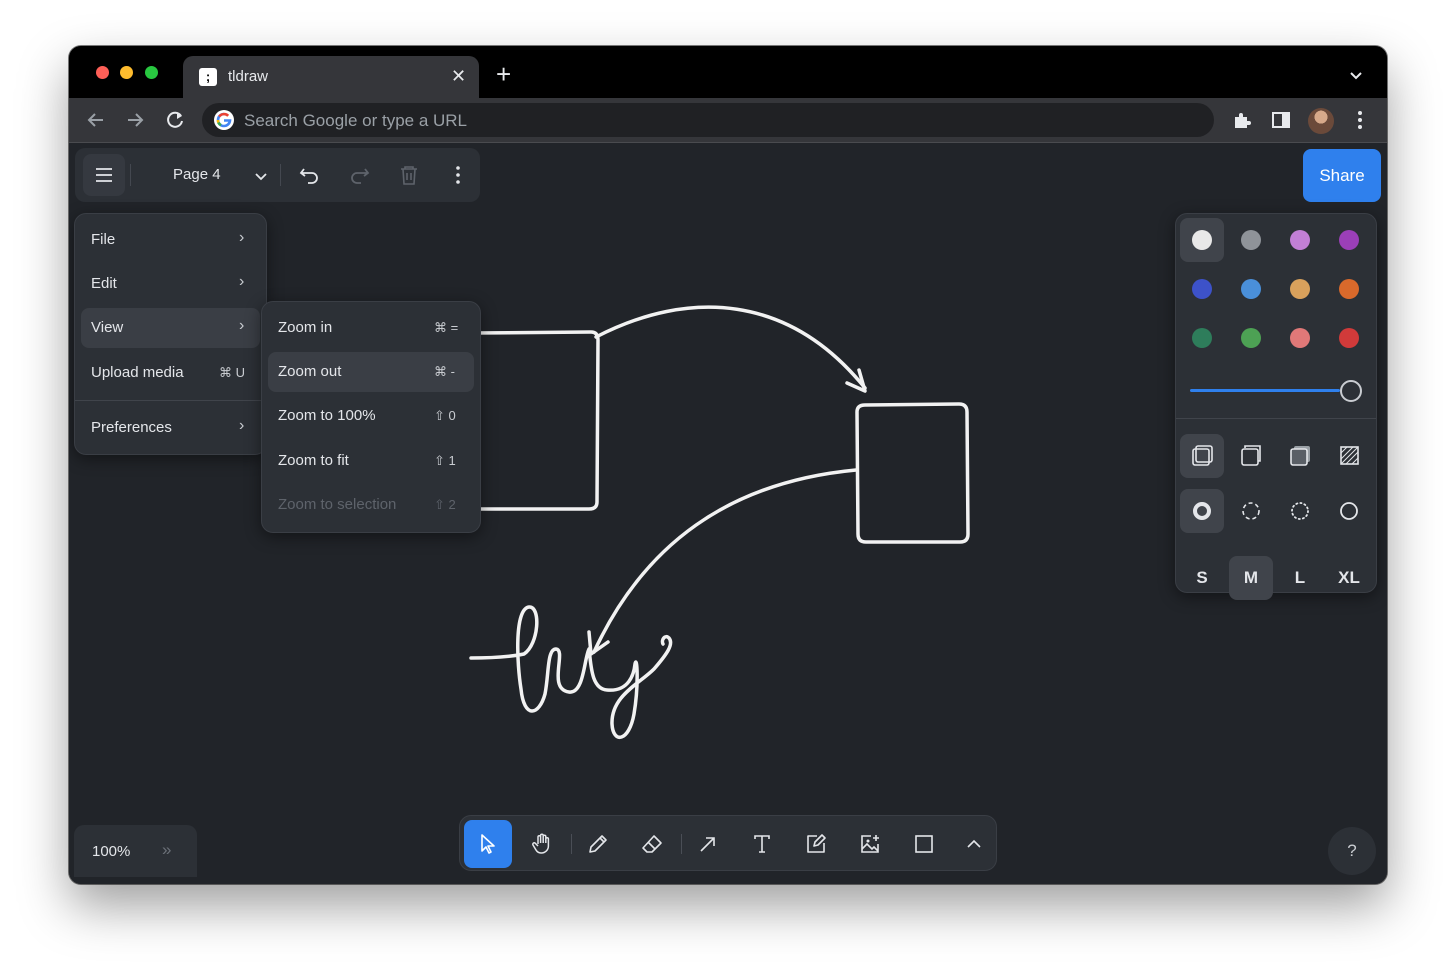 This screenshot has width=1456, height=976. I want to click on menu-item-label: File, so click(103, 239).